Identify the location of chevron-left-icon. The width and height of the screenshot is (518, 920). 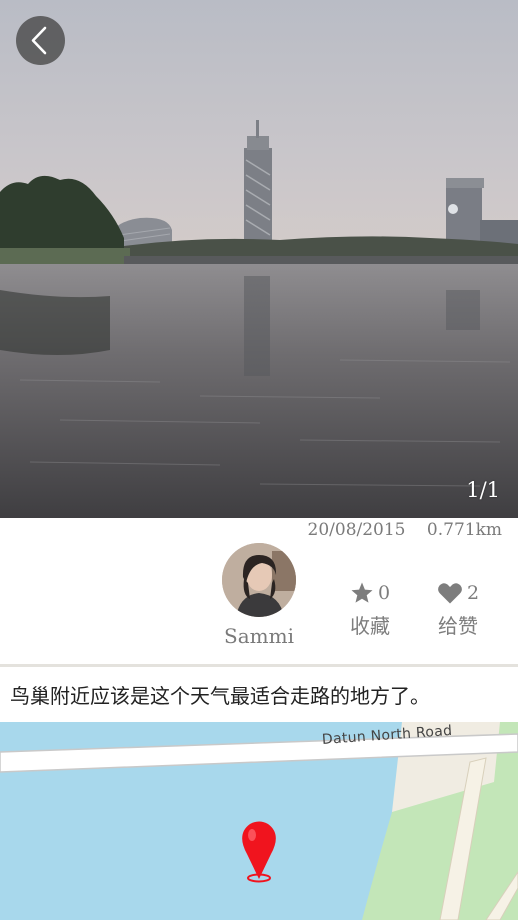
(39, 40).